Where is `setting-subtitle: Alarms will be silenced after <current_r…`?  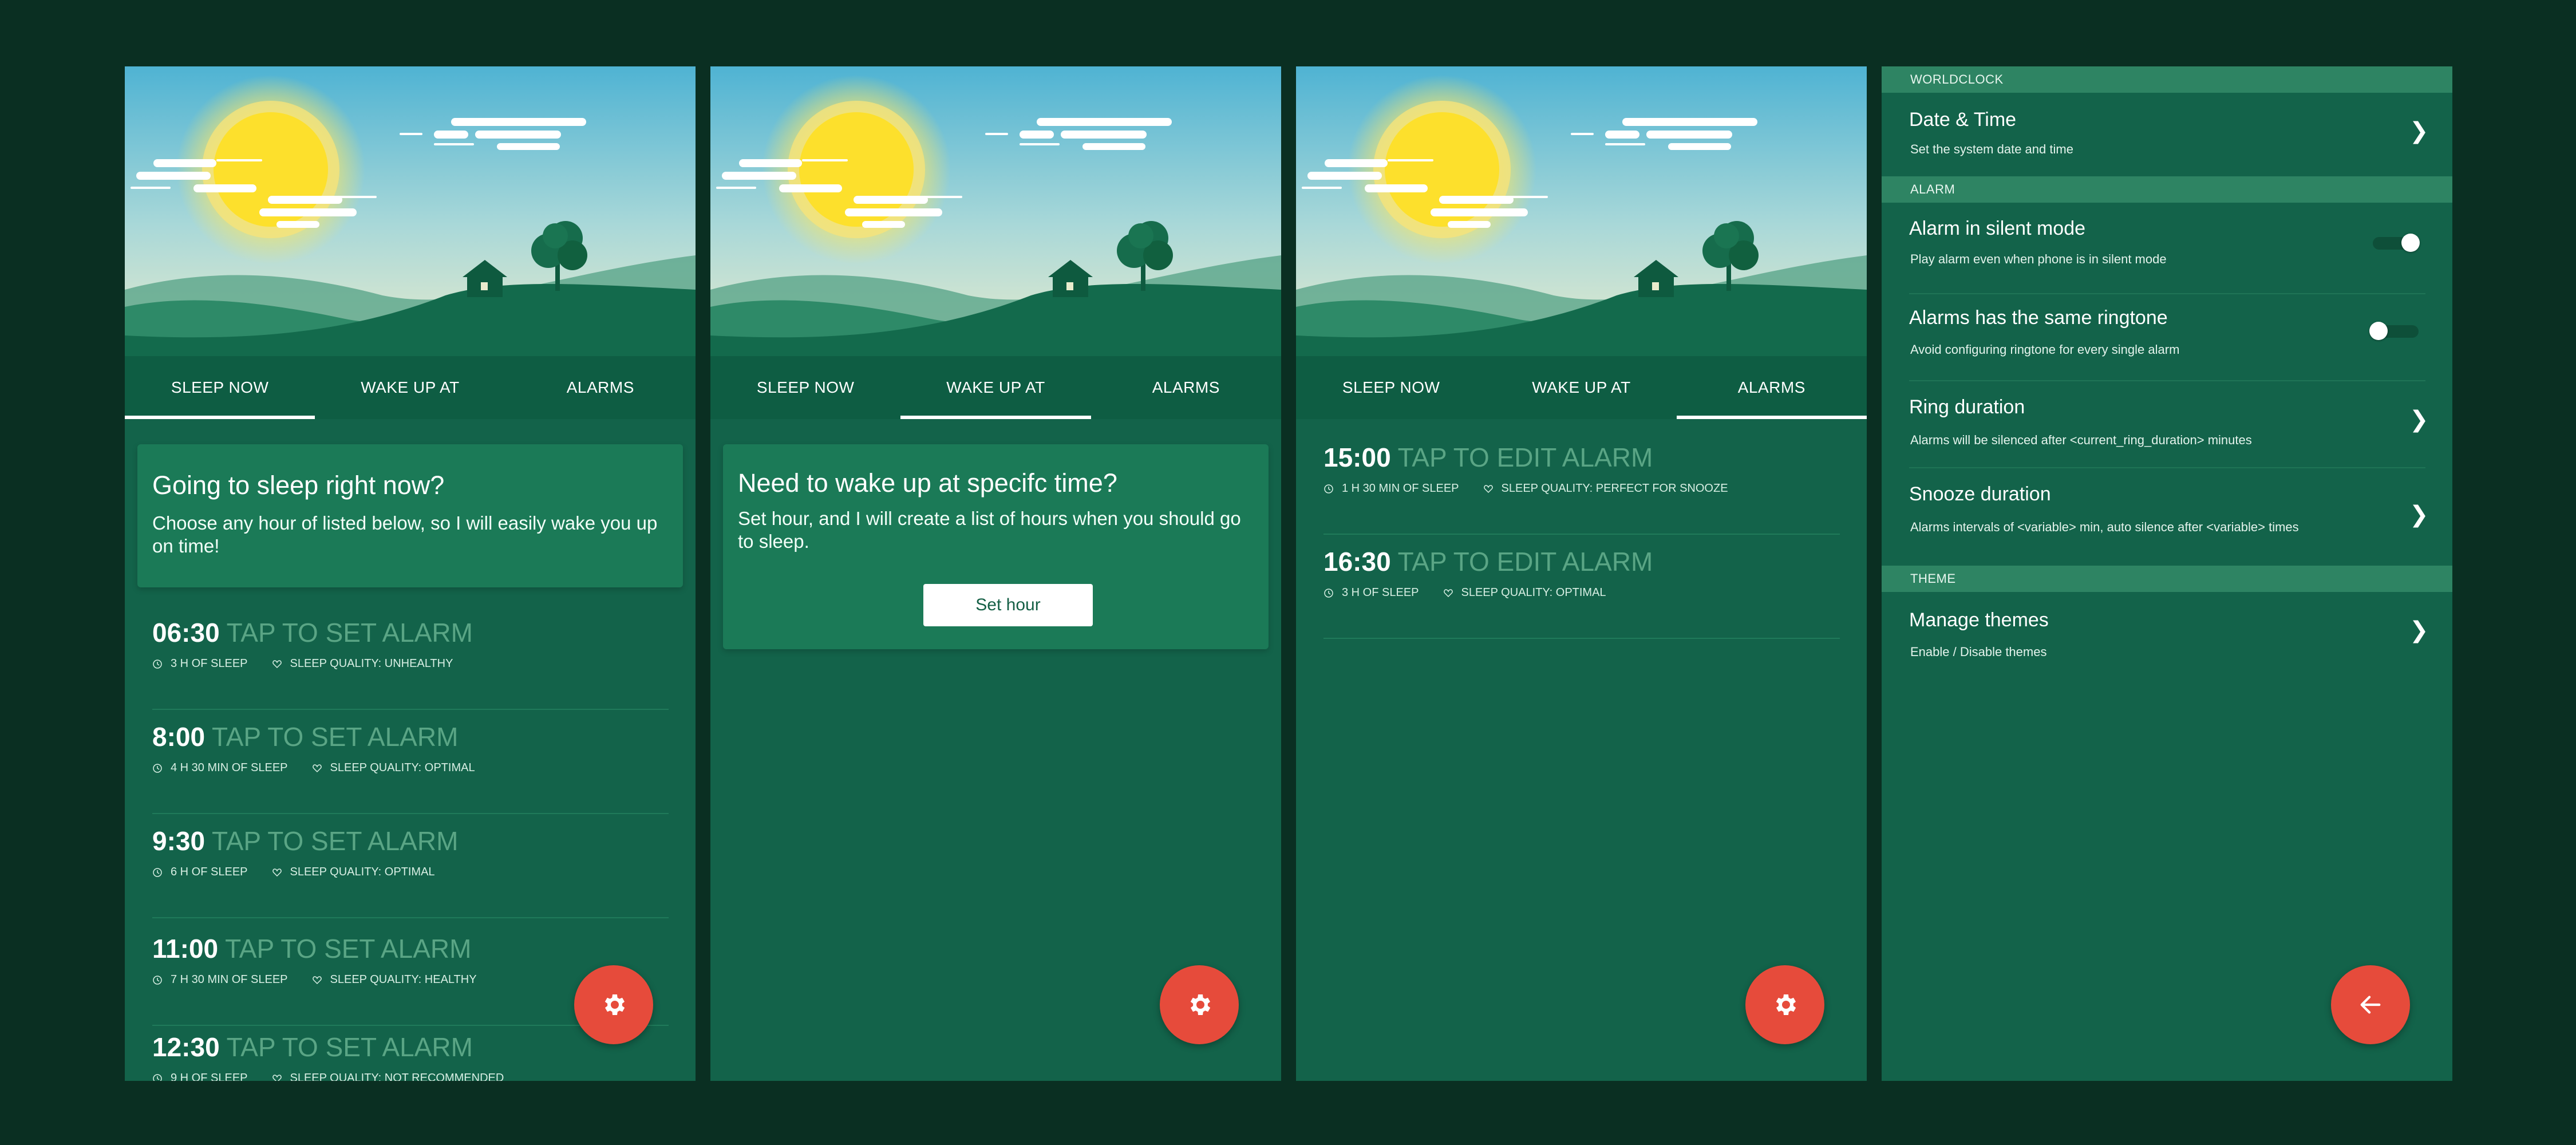
setting-subtitle: Alarms will be silenced after <current_r… is located at coordinates (2081, 440).